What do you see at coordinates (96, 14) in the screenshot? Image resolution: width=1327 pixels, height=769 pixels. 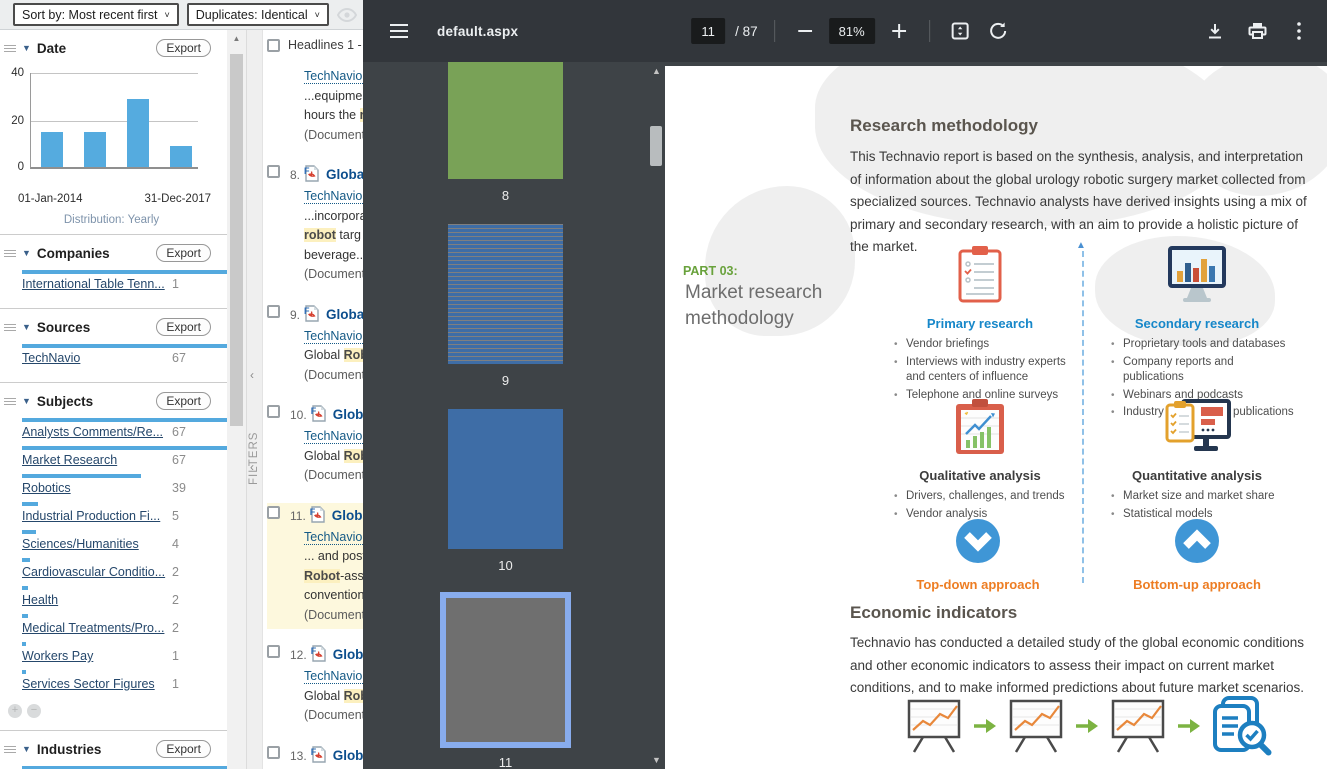 I see `sort-by-dropdown: Sort by: Most recent first ˅` at bounding box center [96, 14].